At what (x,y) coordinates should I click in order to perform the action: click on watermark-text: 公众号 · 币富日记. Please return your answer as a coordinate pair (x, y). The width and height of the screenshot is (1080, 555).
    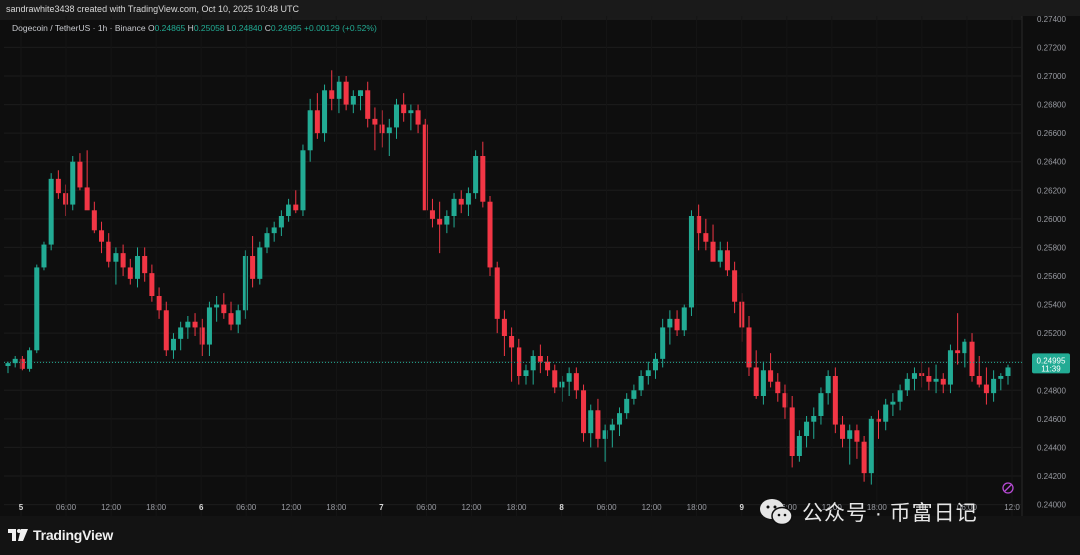
    Looking at the image, I should click on (890, 513).